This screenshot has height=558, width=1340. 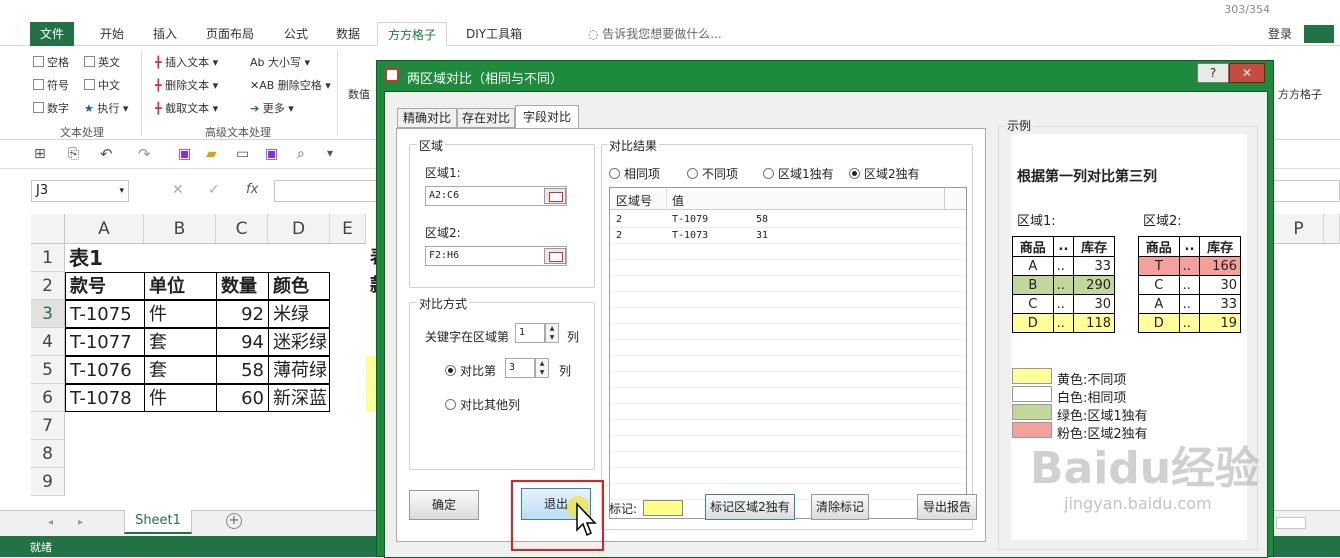 I want to click on undo-icon: ↶, so click(x=106, y=154).